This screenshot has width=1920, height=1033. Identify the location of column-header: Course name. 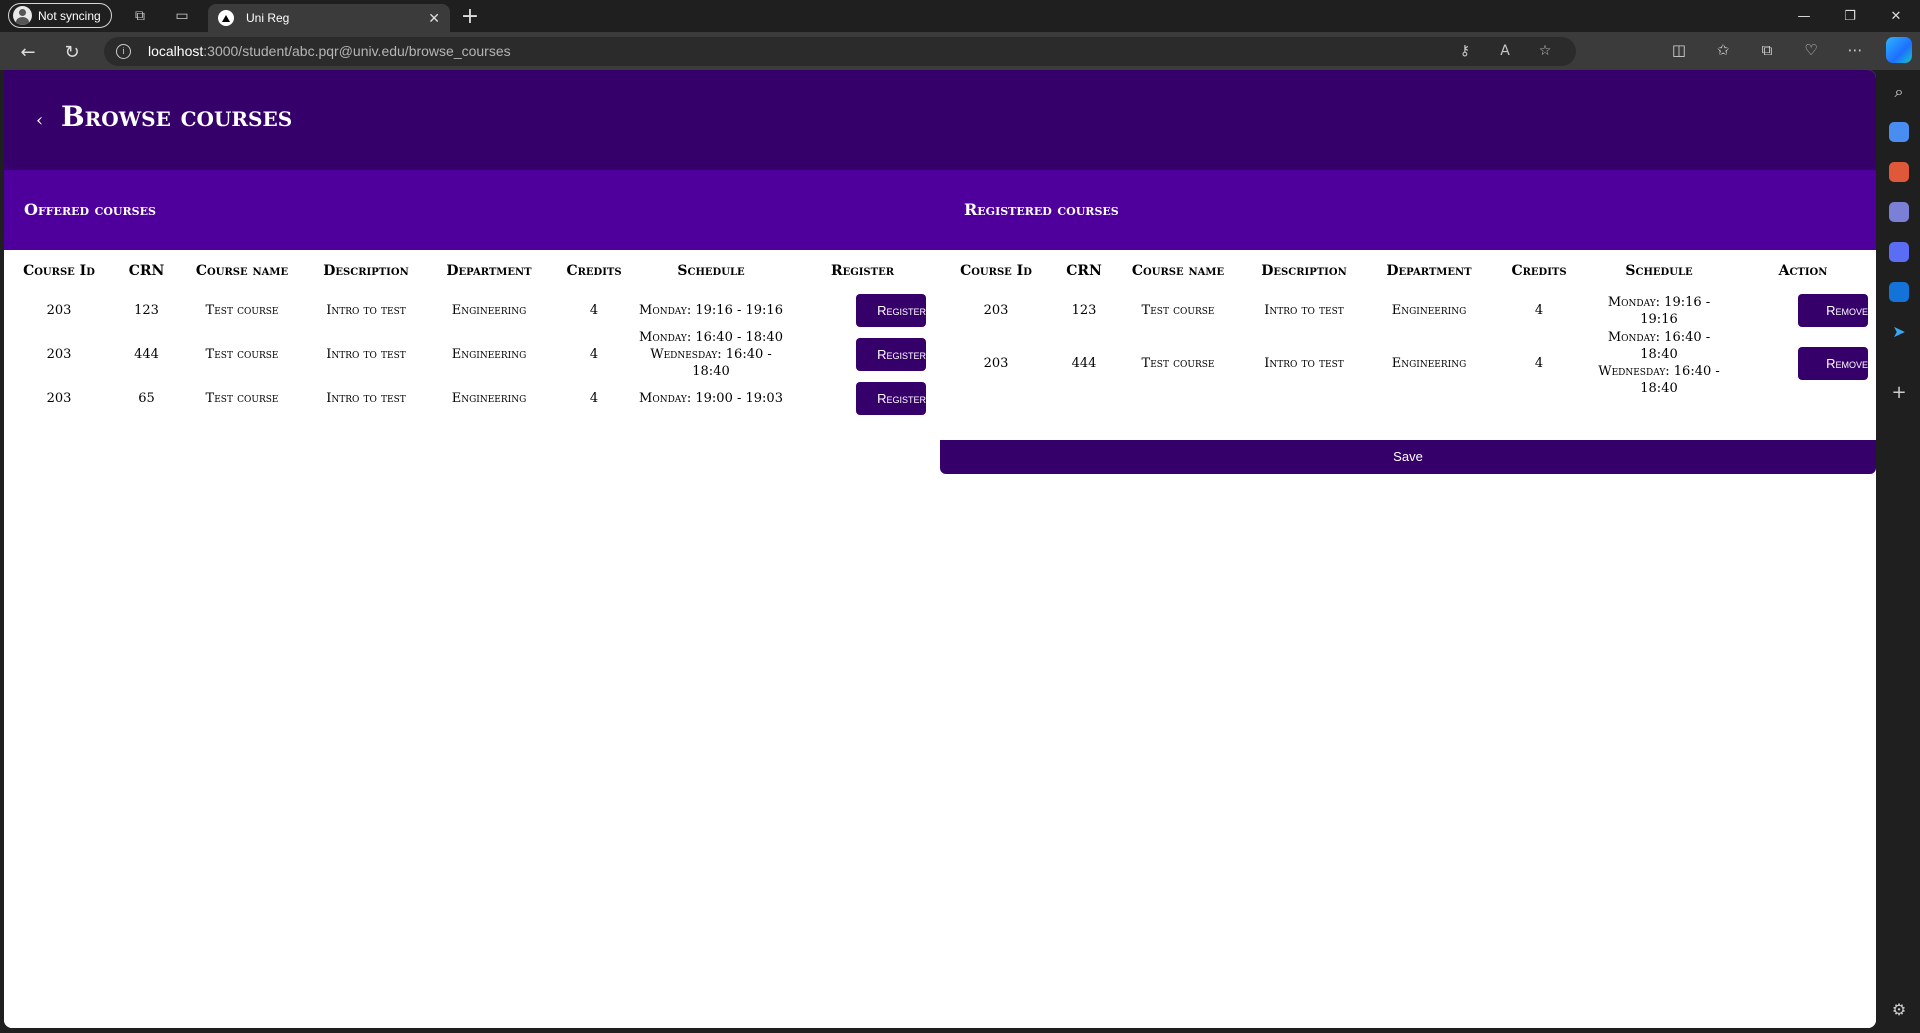
(242, 271).